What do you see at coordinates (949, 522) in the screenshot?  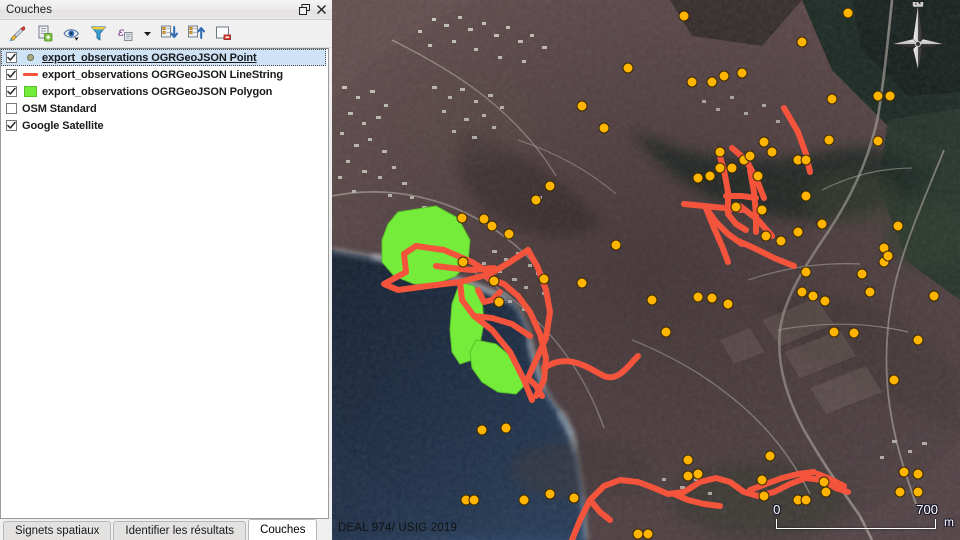 I see `scale-unit-label: m` at bounding box center [949, 522].